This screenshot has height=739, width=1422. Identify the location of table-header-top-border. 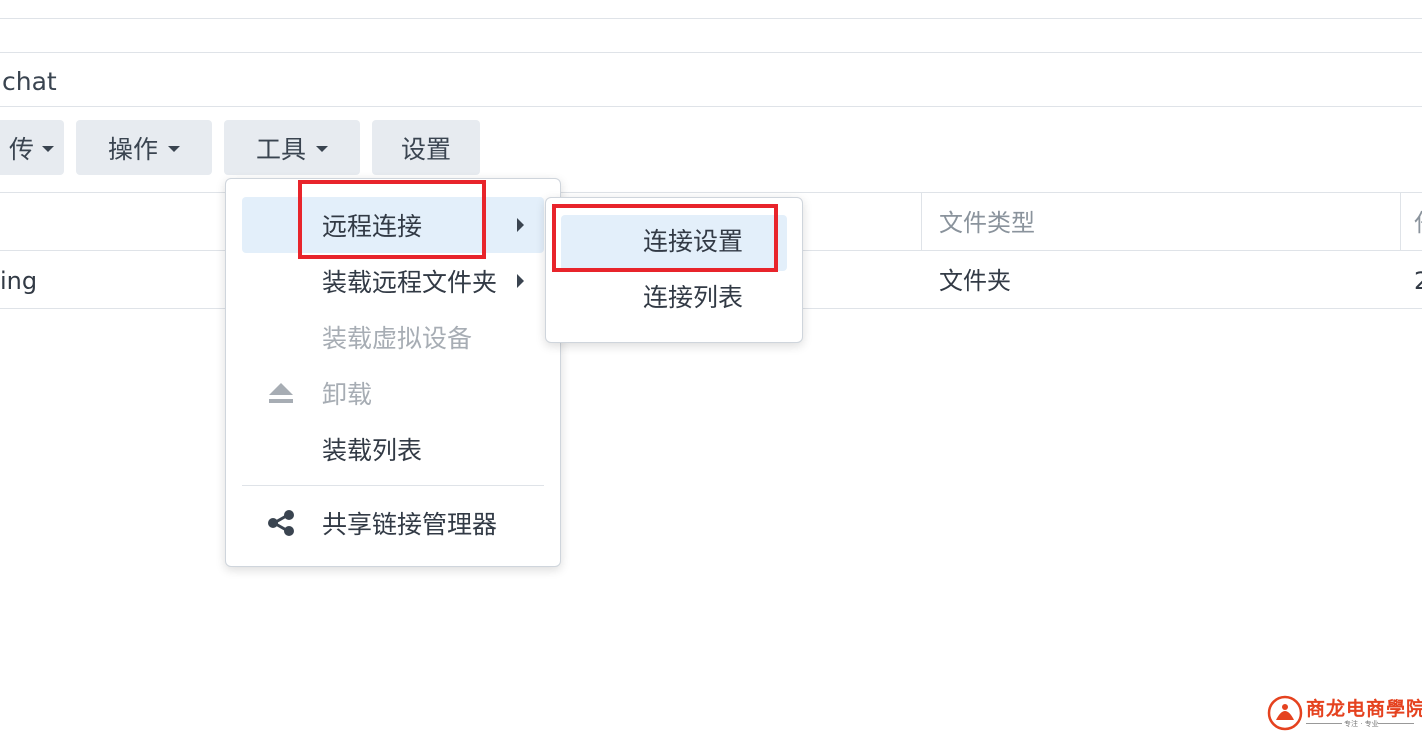
(711, 192).